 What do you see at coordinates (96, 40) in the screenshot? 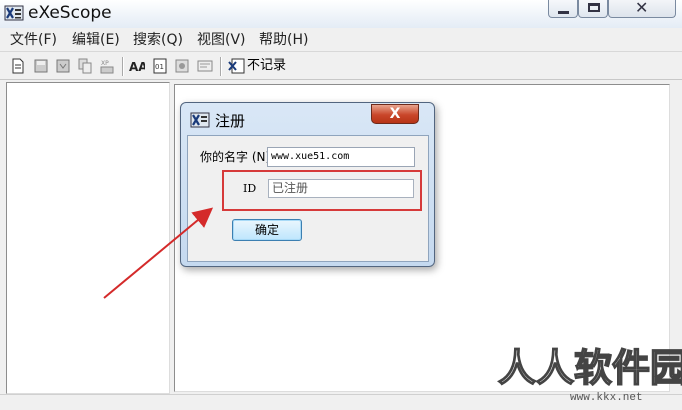
I see `menu-edit: 编辑(E)` at bounding box center [96, 40].